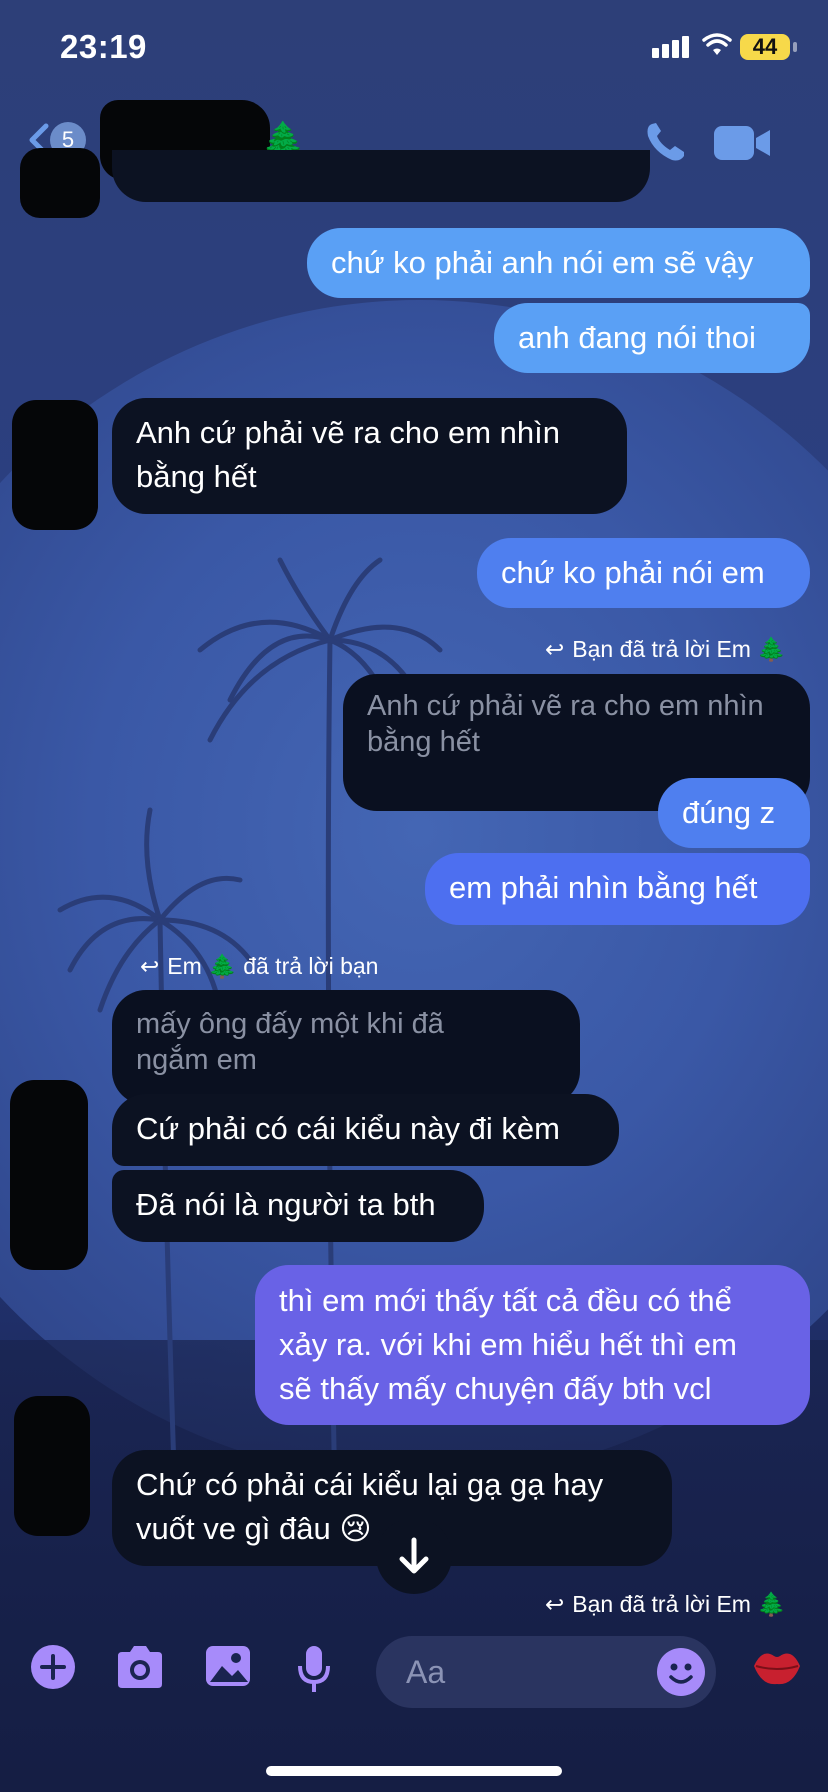  Describe the element at coordinates (603, 887) in the screenshot. I see `message-text: em phải nhìn bằng hết` at that location.